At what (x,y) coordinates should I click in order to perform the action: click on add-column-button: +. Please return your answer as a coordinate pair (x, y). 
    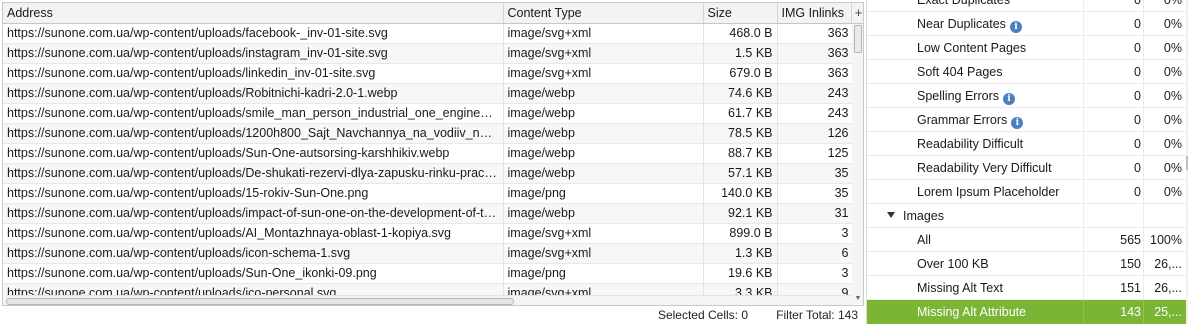
    Looking at the image, I should click on (857, 13).